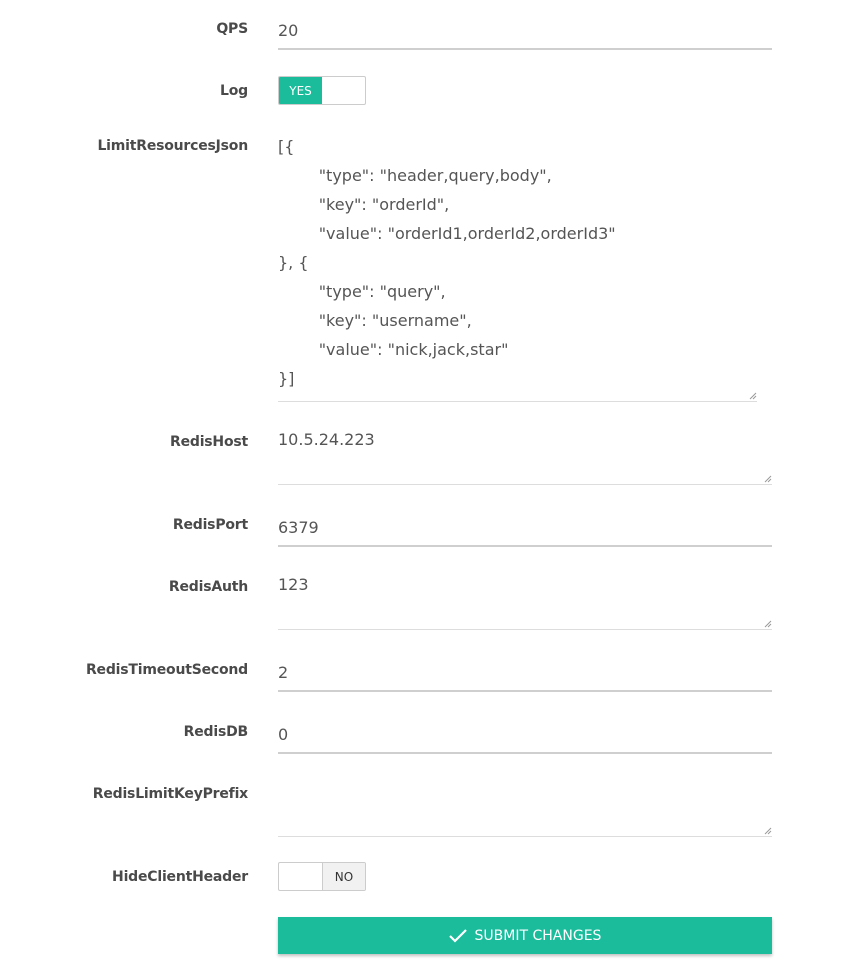  Describe the element at coordinates (293, 584) in the screenshot. I see `redis-auth-value: 123` at that location.